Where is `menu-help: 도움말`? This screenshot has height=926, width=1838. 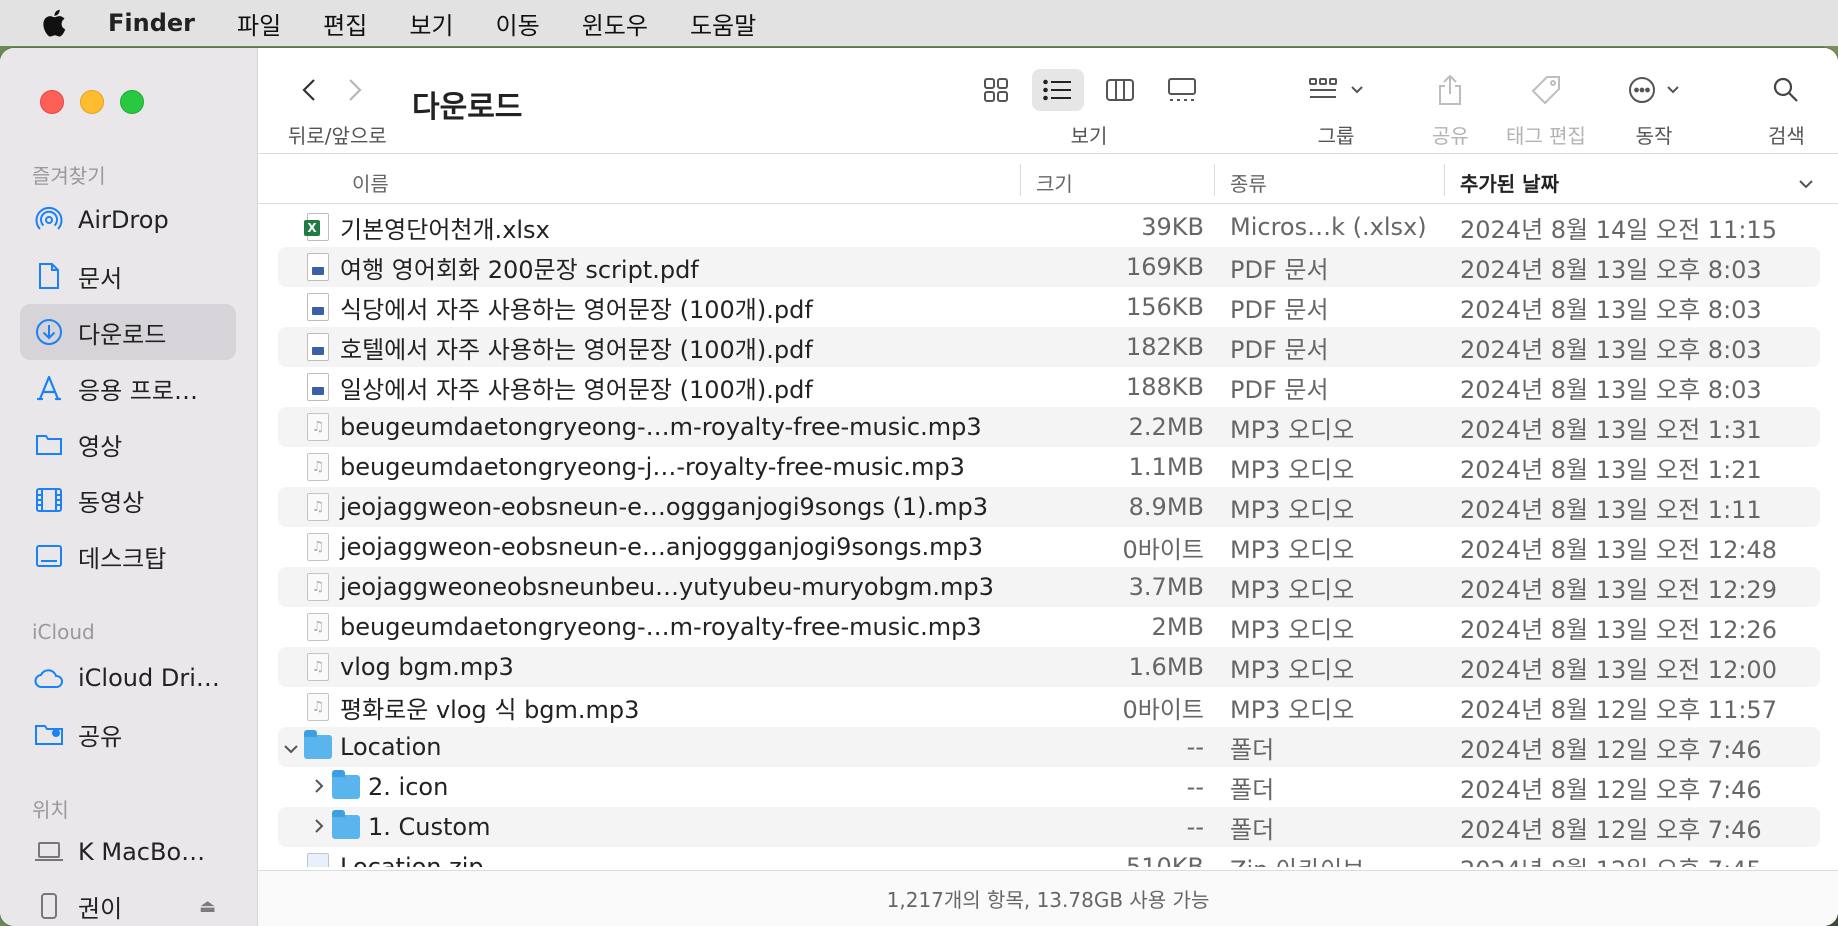
menu-help: 도움말 is located at coordinates (723, 23).